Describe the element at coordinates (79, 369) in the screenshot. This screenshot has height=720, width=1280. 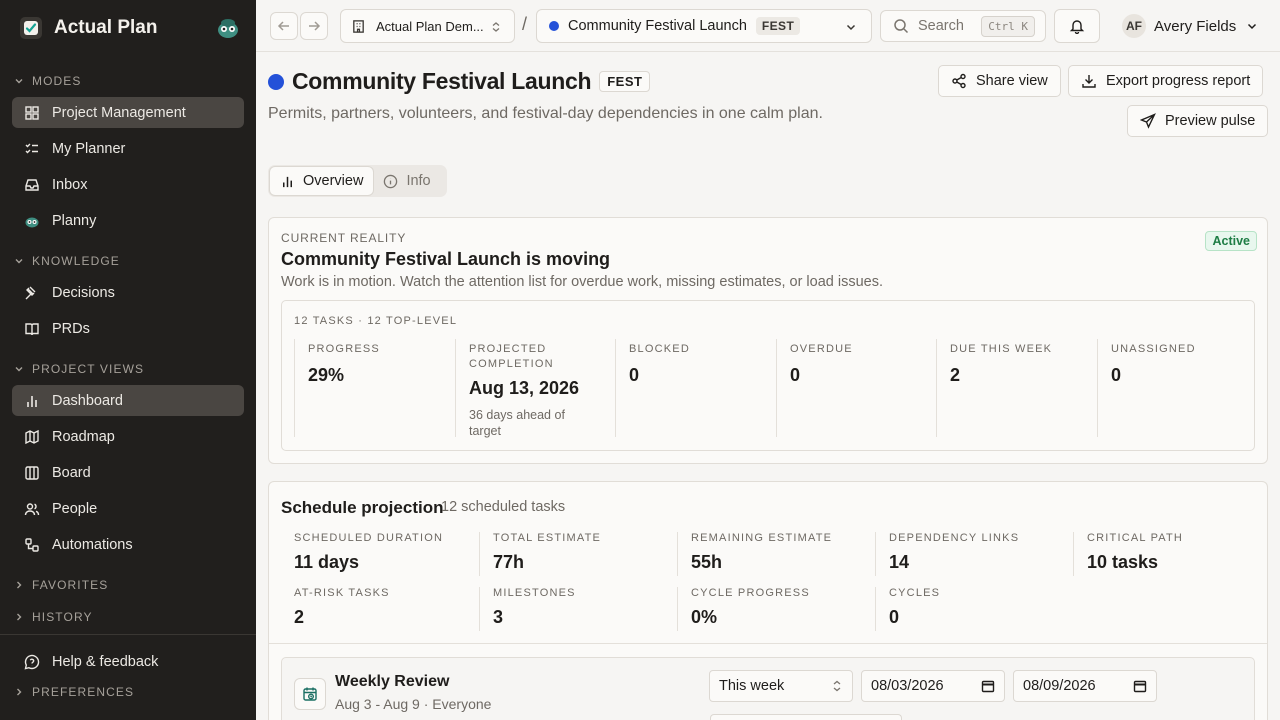
I see `section-project-views: PROJECT VIEWS` at that location.